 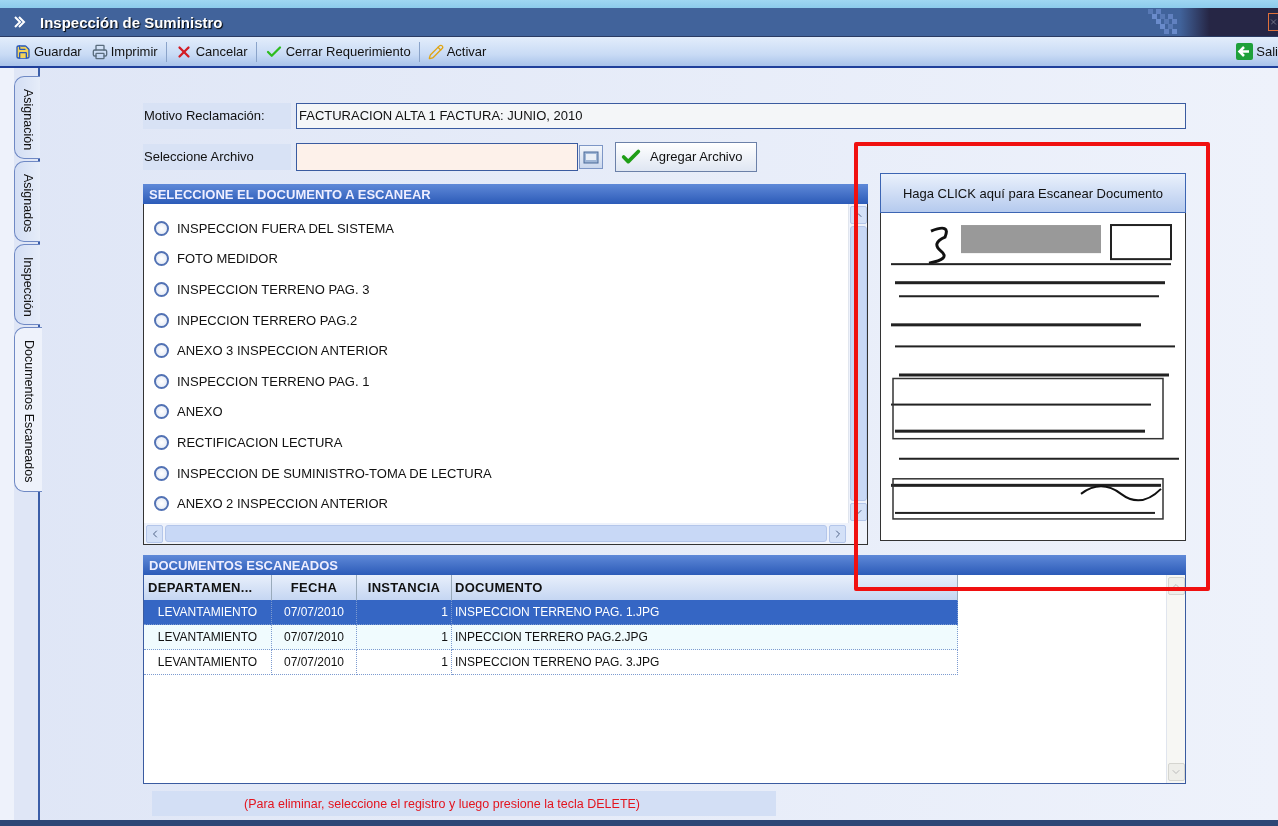 What do you see at coordinates (705, 612) in the screenshot?
I see `table-cell: INSPECCION TERRENO PAG. 1.JPG` at bounding box center [705, 612].